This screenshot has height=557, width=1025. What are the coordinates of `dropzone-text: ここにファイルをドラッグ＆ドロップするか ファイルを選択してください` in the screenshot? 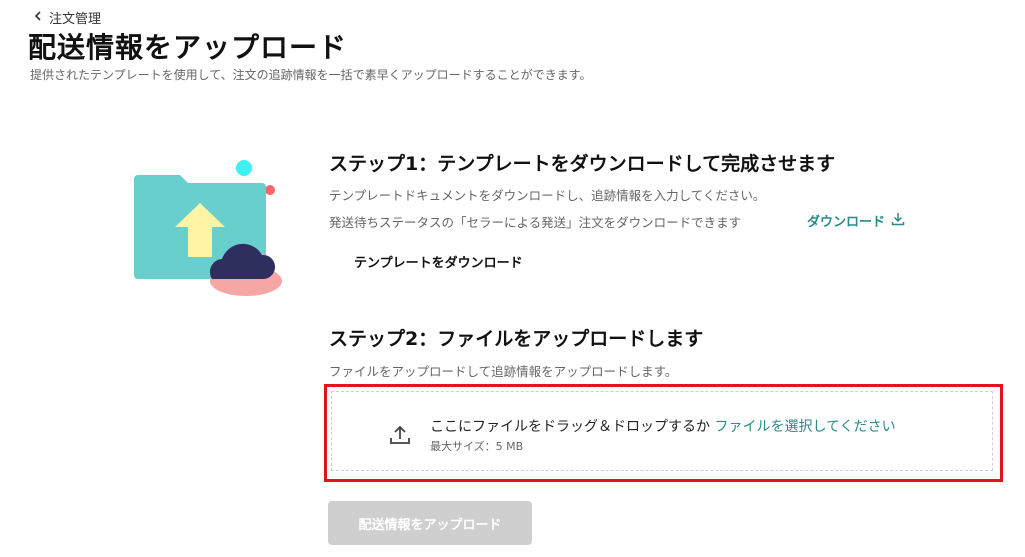 It's located at (663, 426).